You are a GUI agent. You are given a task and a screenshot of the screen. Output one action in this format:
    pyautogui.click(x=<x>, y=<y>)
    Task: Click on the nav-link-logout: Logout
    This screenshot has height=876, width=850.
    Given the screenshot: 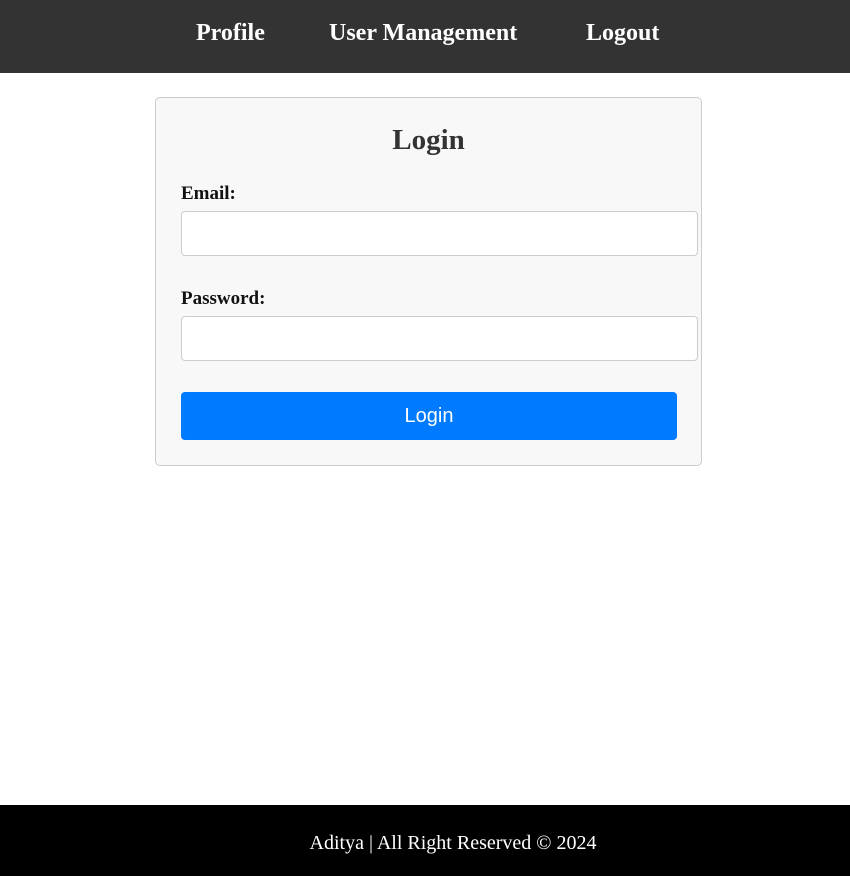 What is the action you would take?
    pyautogui.click(x=622, y=33)
    